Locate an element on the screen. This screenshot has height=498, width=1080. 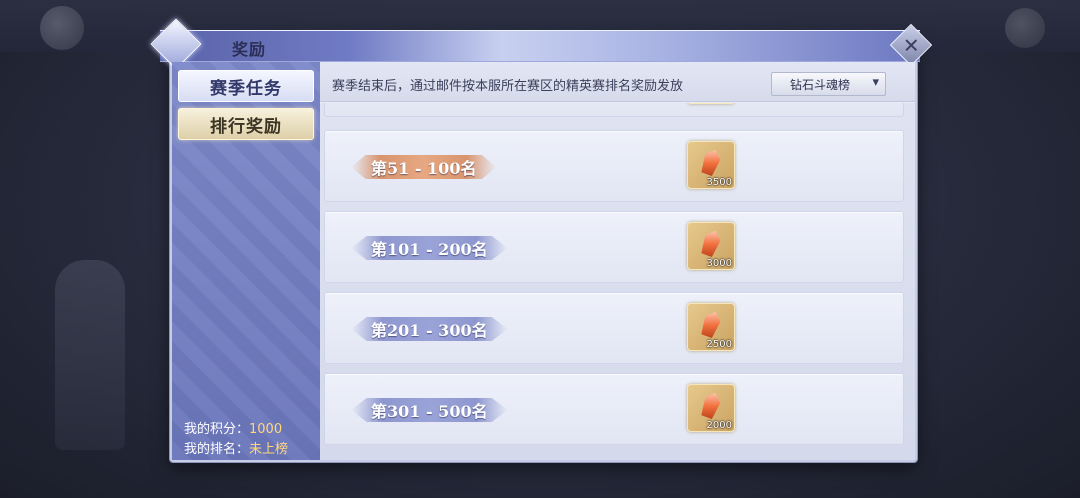
reward-item: 3000 is located at coordinates (711, 246).